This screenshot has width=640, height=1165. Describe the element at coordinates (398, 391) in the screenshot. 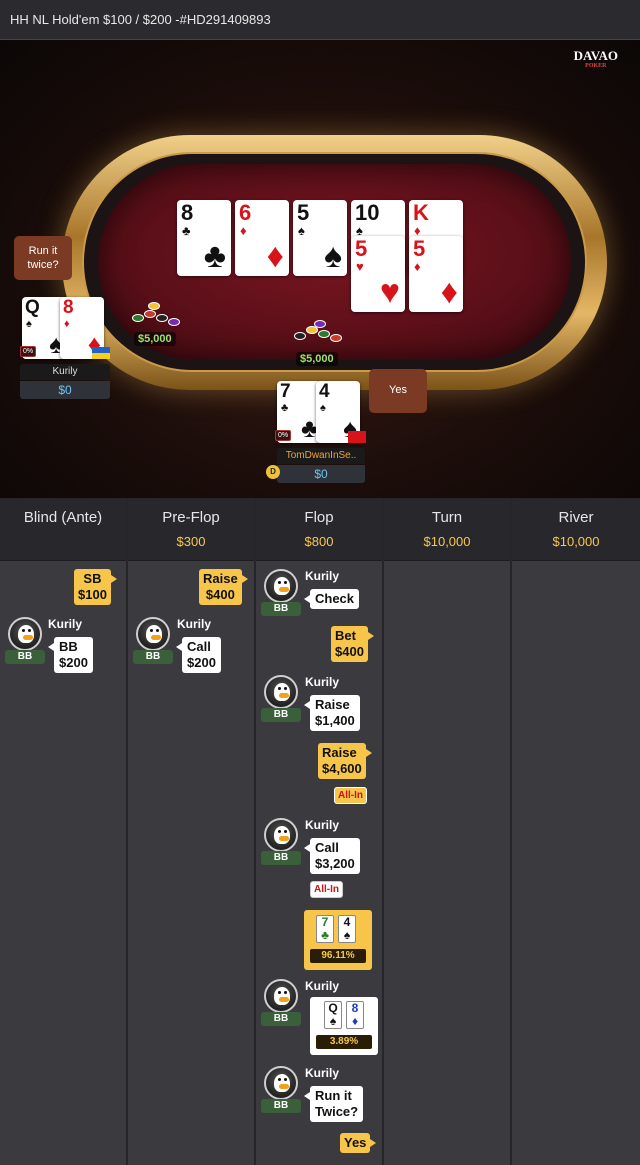

I see `chat-bubble-right: Yes` at that location.